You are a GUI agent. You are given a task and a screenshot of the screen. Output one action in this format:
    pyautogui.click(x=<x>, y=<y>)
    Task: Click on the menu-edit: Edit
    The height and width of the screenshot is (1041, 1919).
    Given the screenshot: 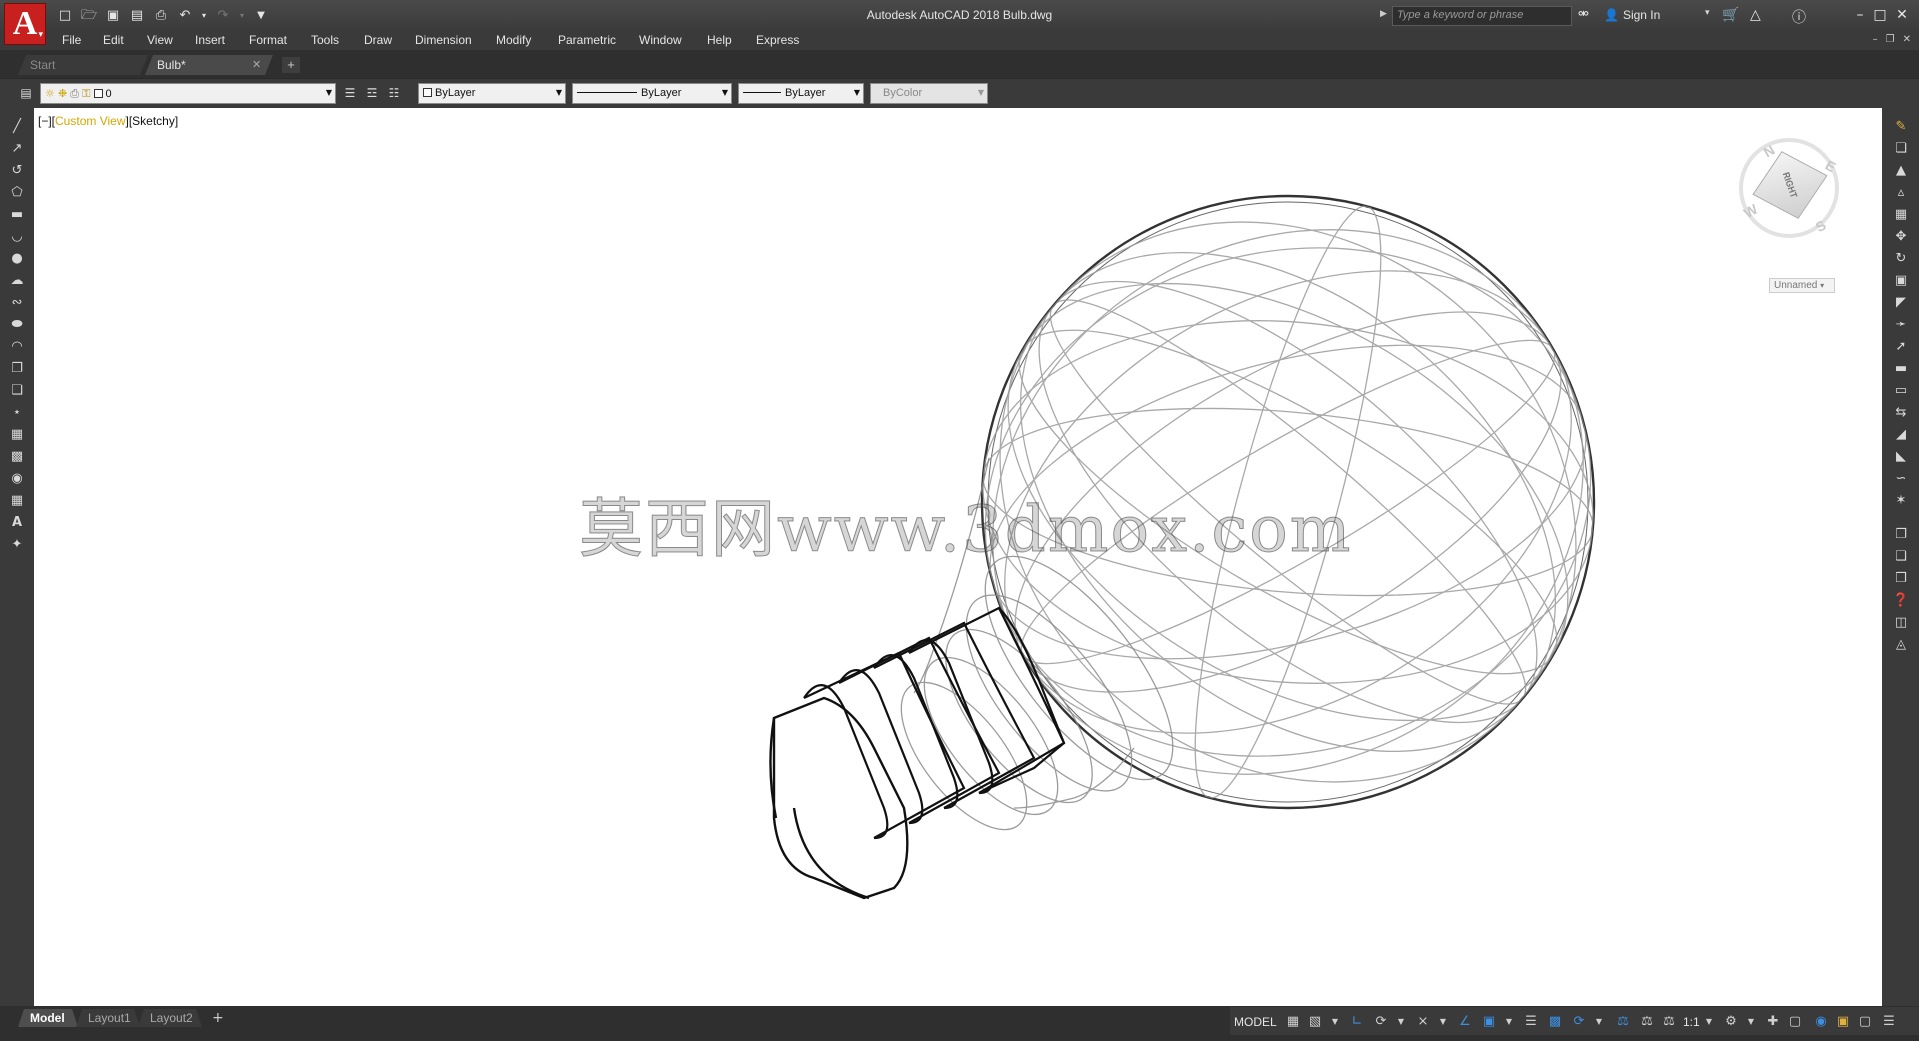 What is the action you would take?
    pyautogui.click(x=113, y=40)
    